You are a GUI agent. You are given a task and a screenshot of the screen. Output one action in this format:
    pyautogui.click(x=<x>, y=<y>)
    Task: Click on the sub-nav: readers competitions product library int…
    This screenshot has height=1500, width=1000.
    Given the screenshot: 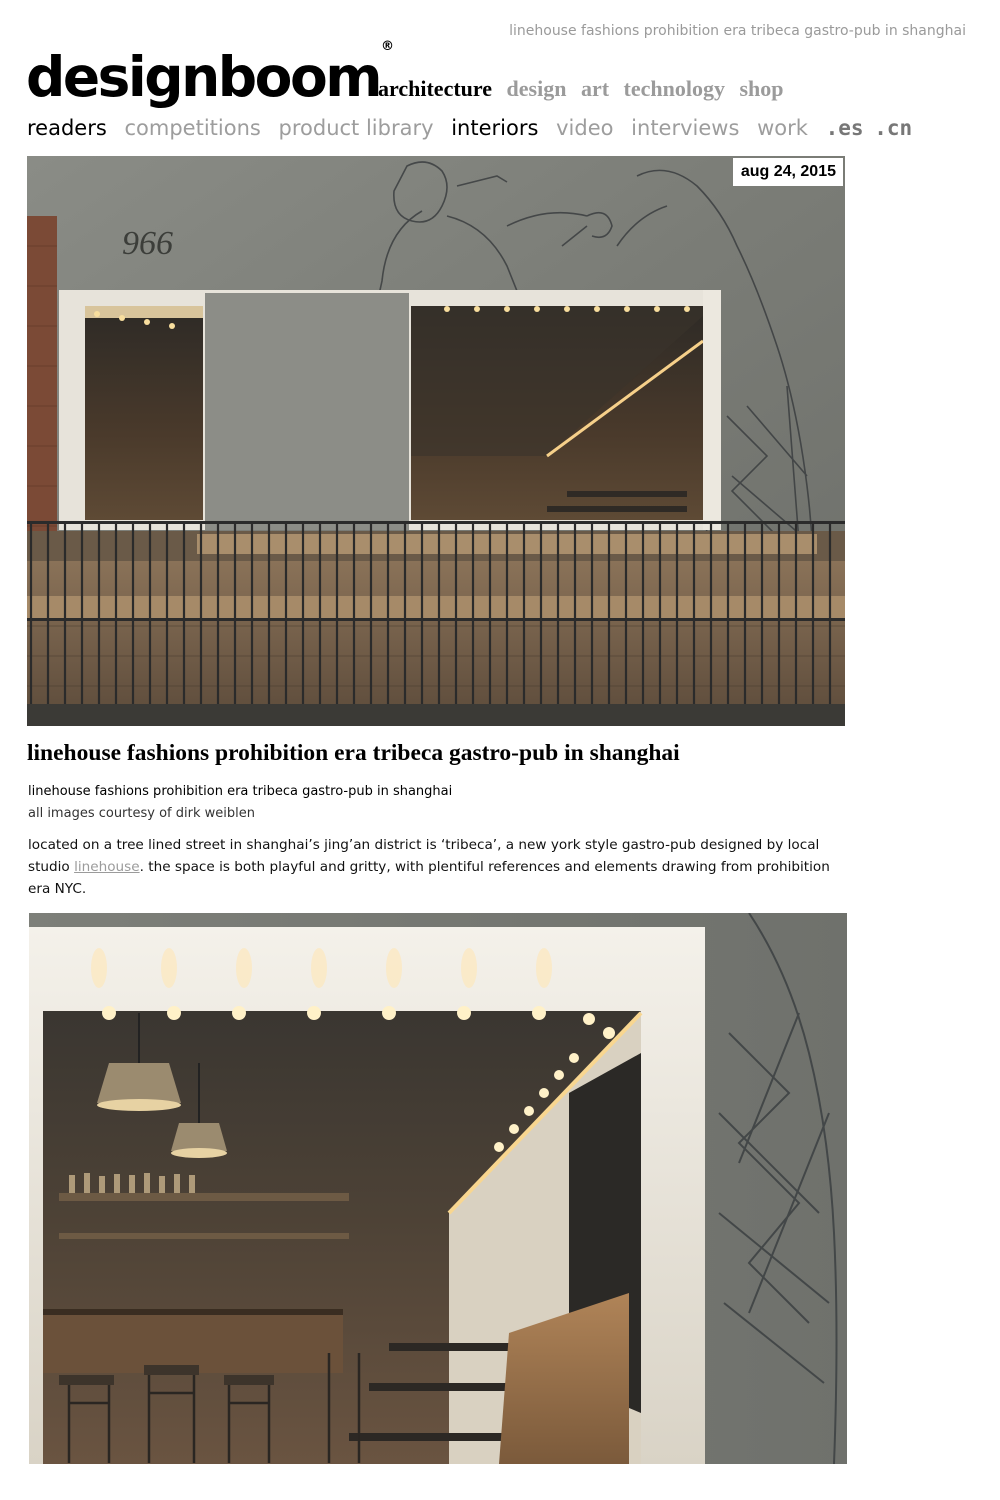 What is the action you would take?
    pyautogui.click(x=471, y=128)
    